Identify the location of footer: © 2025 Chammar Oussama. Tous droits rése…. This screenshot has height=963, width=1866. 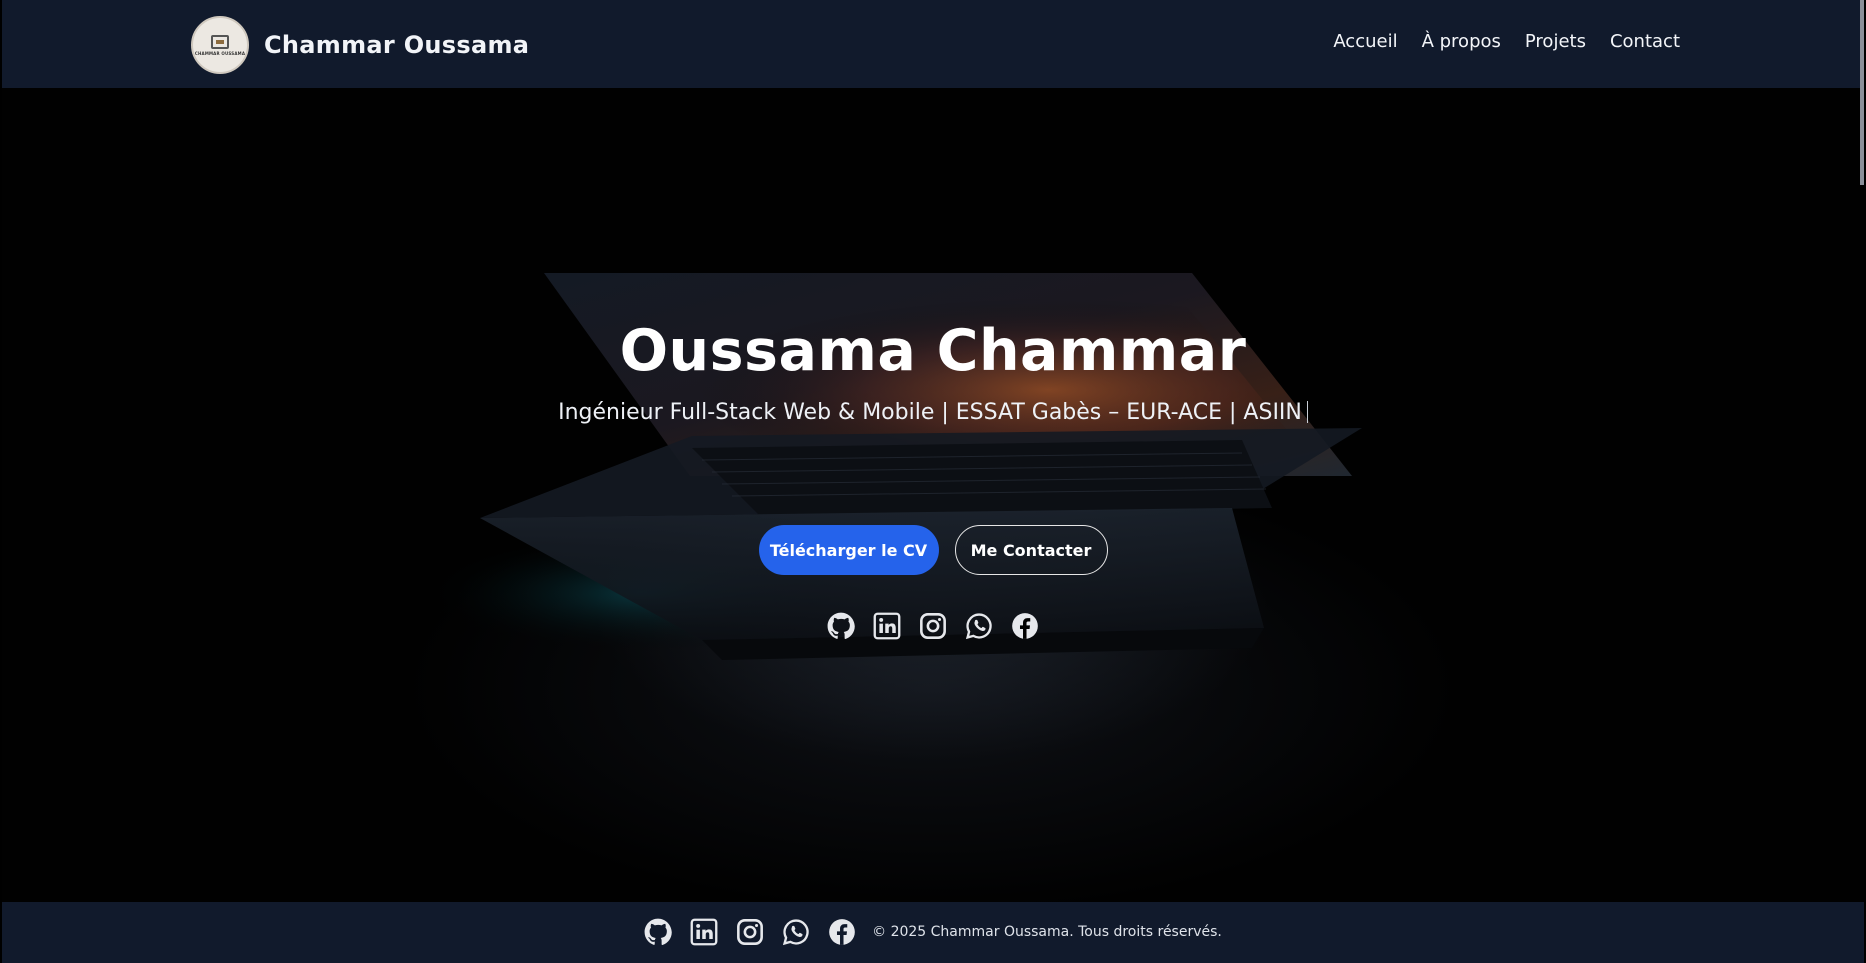
(933, 932).